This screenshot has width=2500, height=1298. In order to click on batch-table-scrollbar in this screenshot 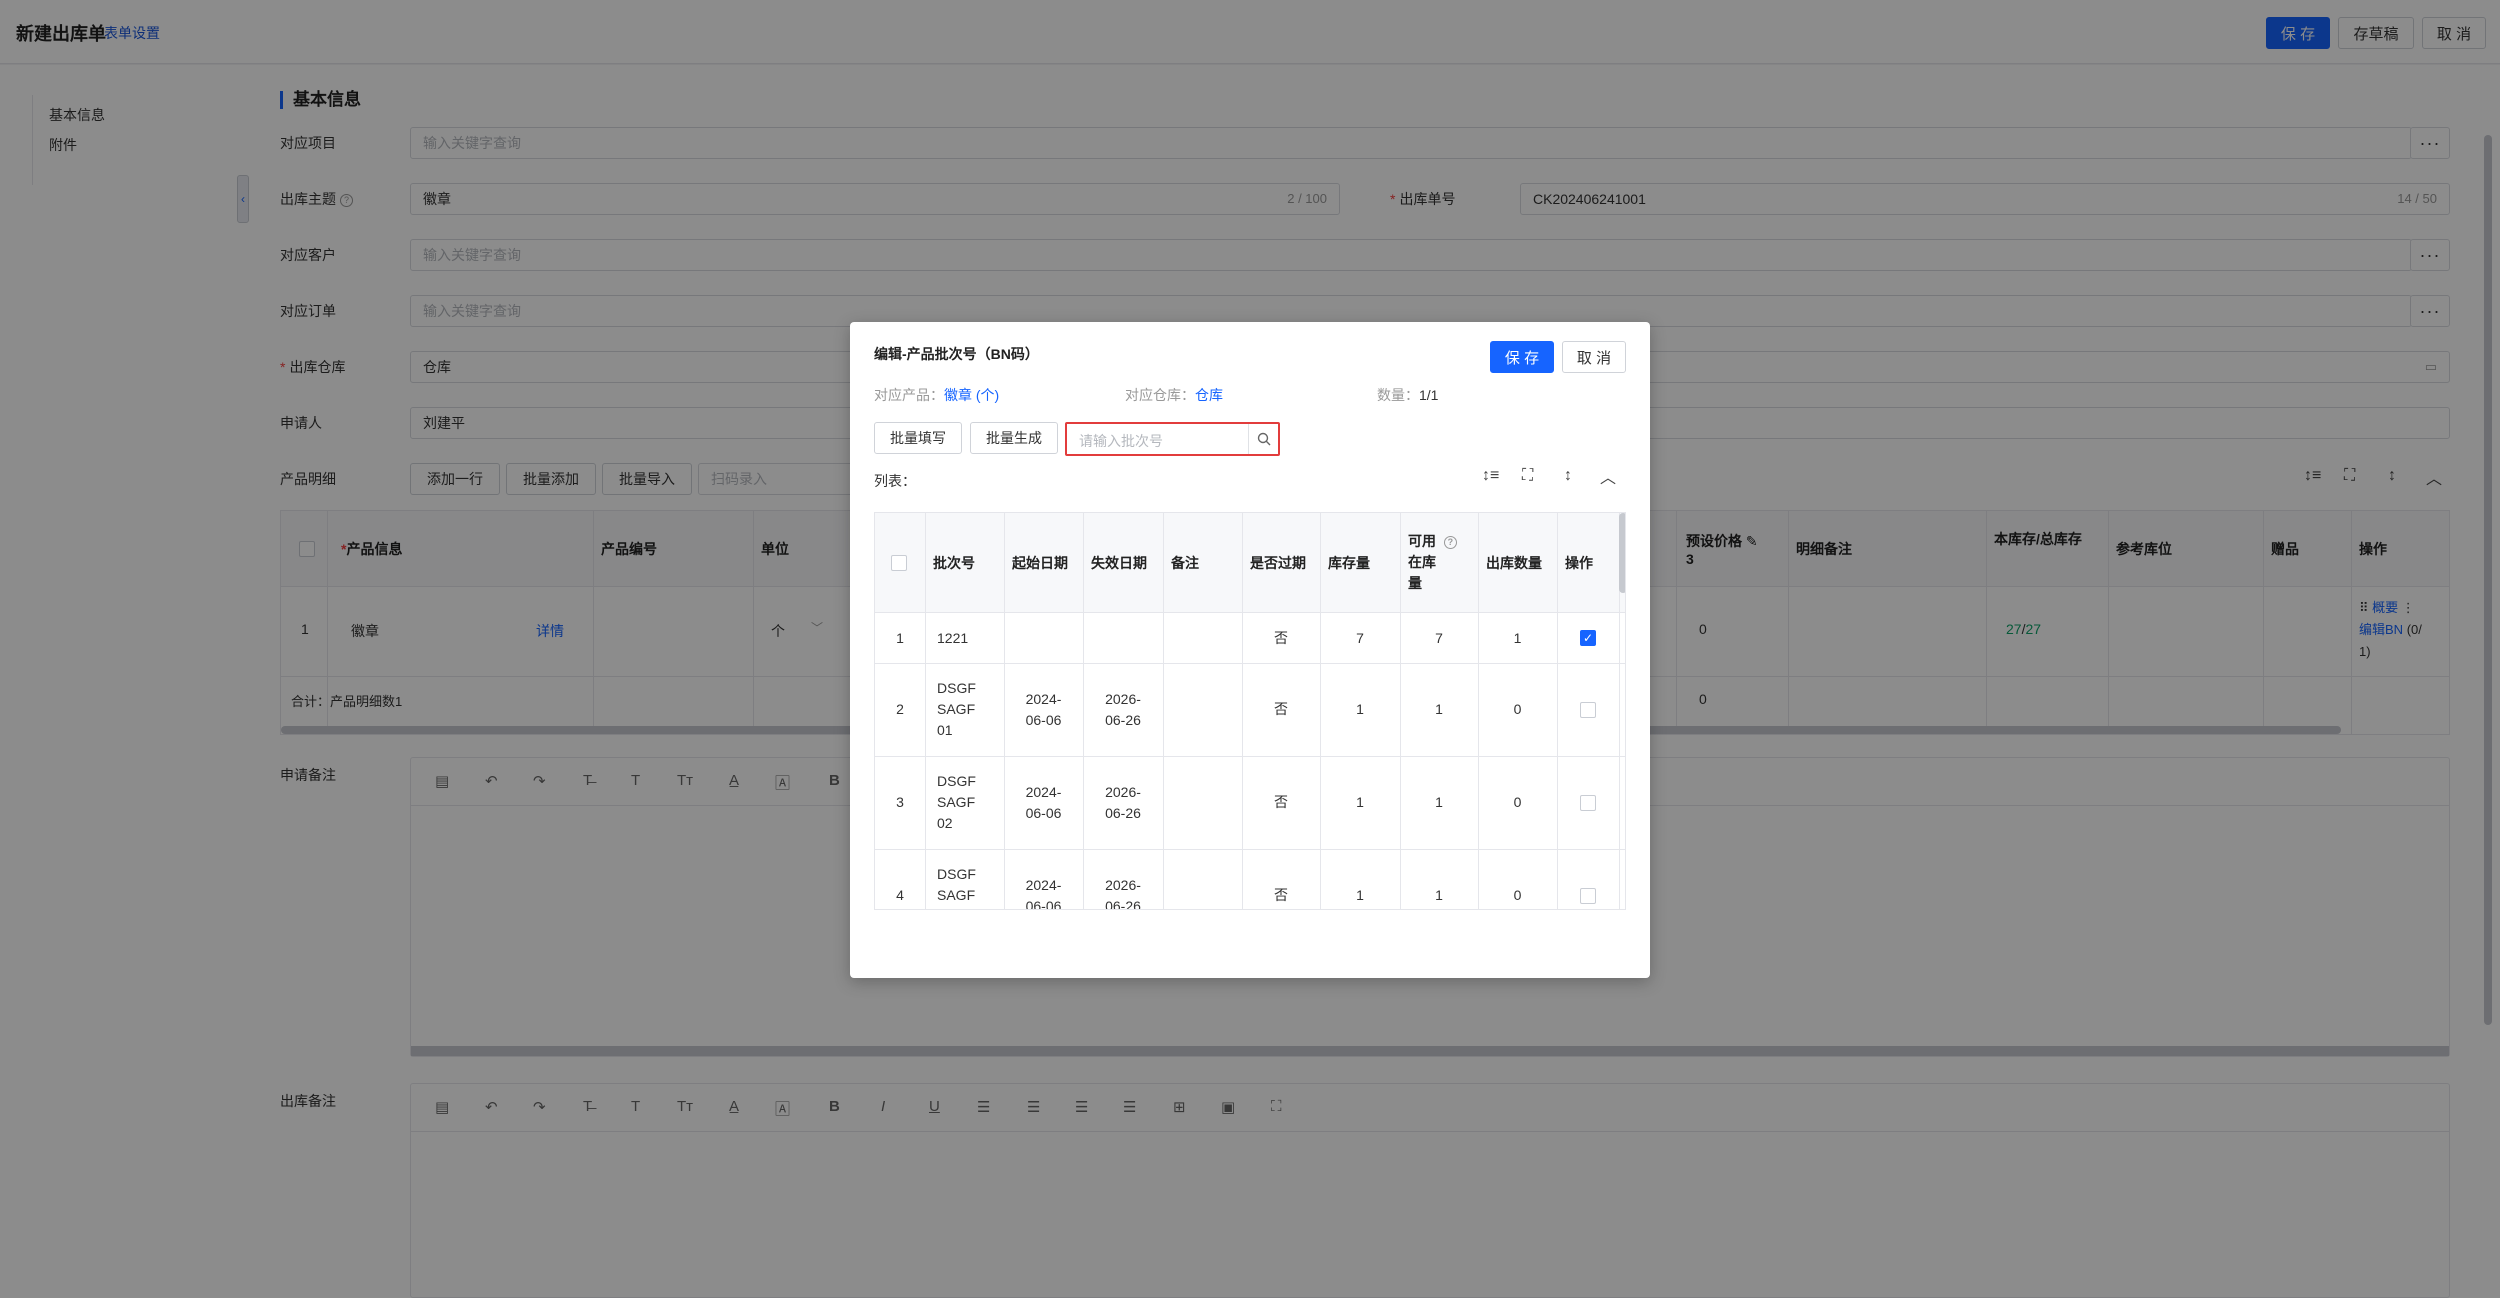, I will do `click(1622, 553)`.